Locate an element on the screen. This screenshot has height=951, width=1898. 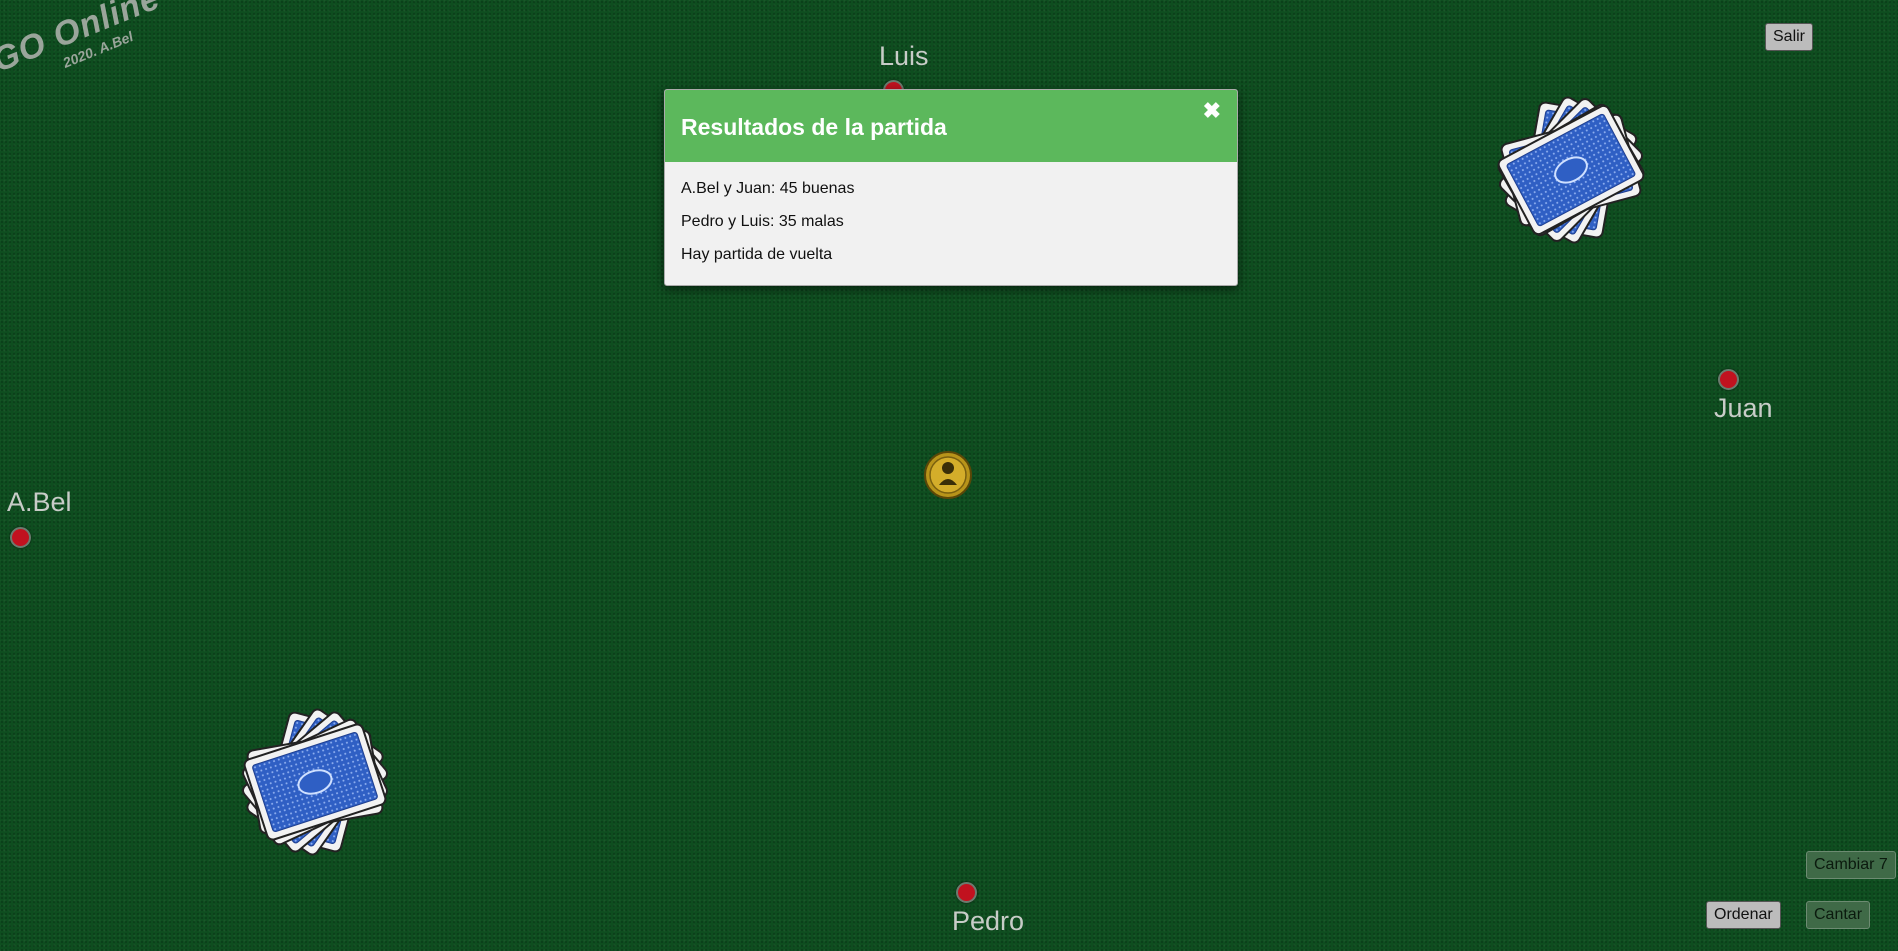
player-indicator-right is located at coordinates (1728, 379).